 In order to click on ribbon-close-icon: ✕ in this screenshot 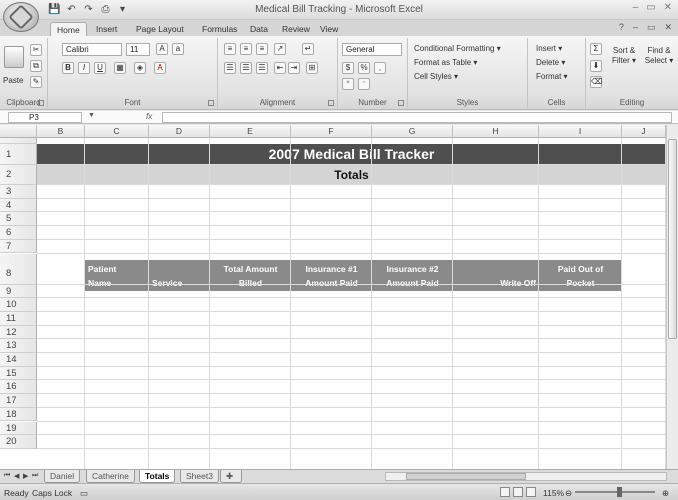, I will do `click(668, 27)`.